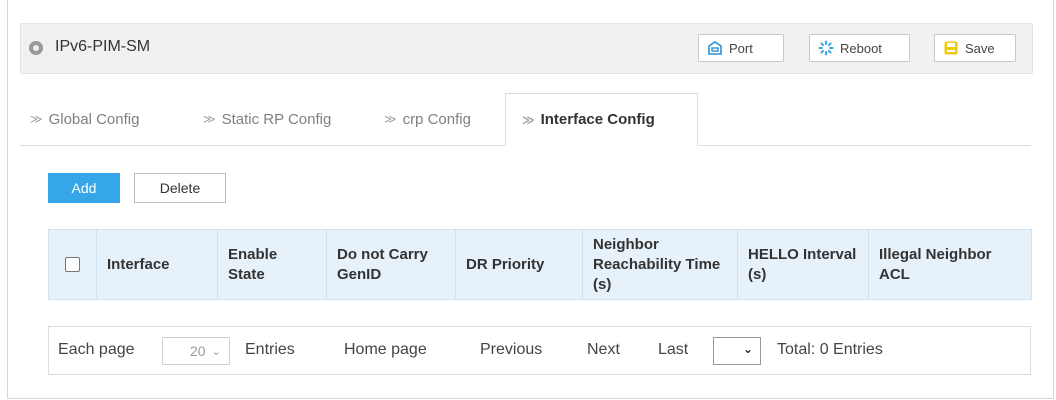 This screenshot has width=1056, height=400. Describe the element at coordinates (272, 264) in the screenshot. I see `column-header: Enable State` at that location.